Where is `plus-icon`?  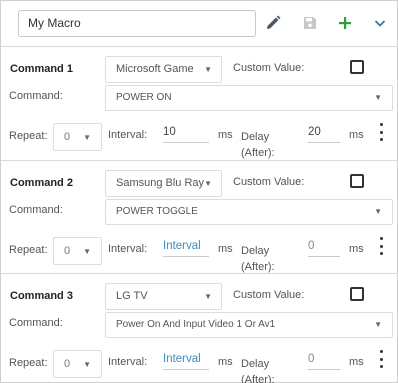
plus-icon is located at coordinates (345, 23).